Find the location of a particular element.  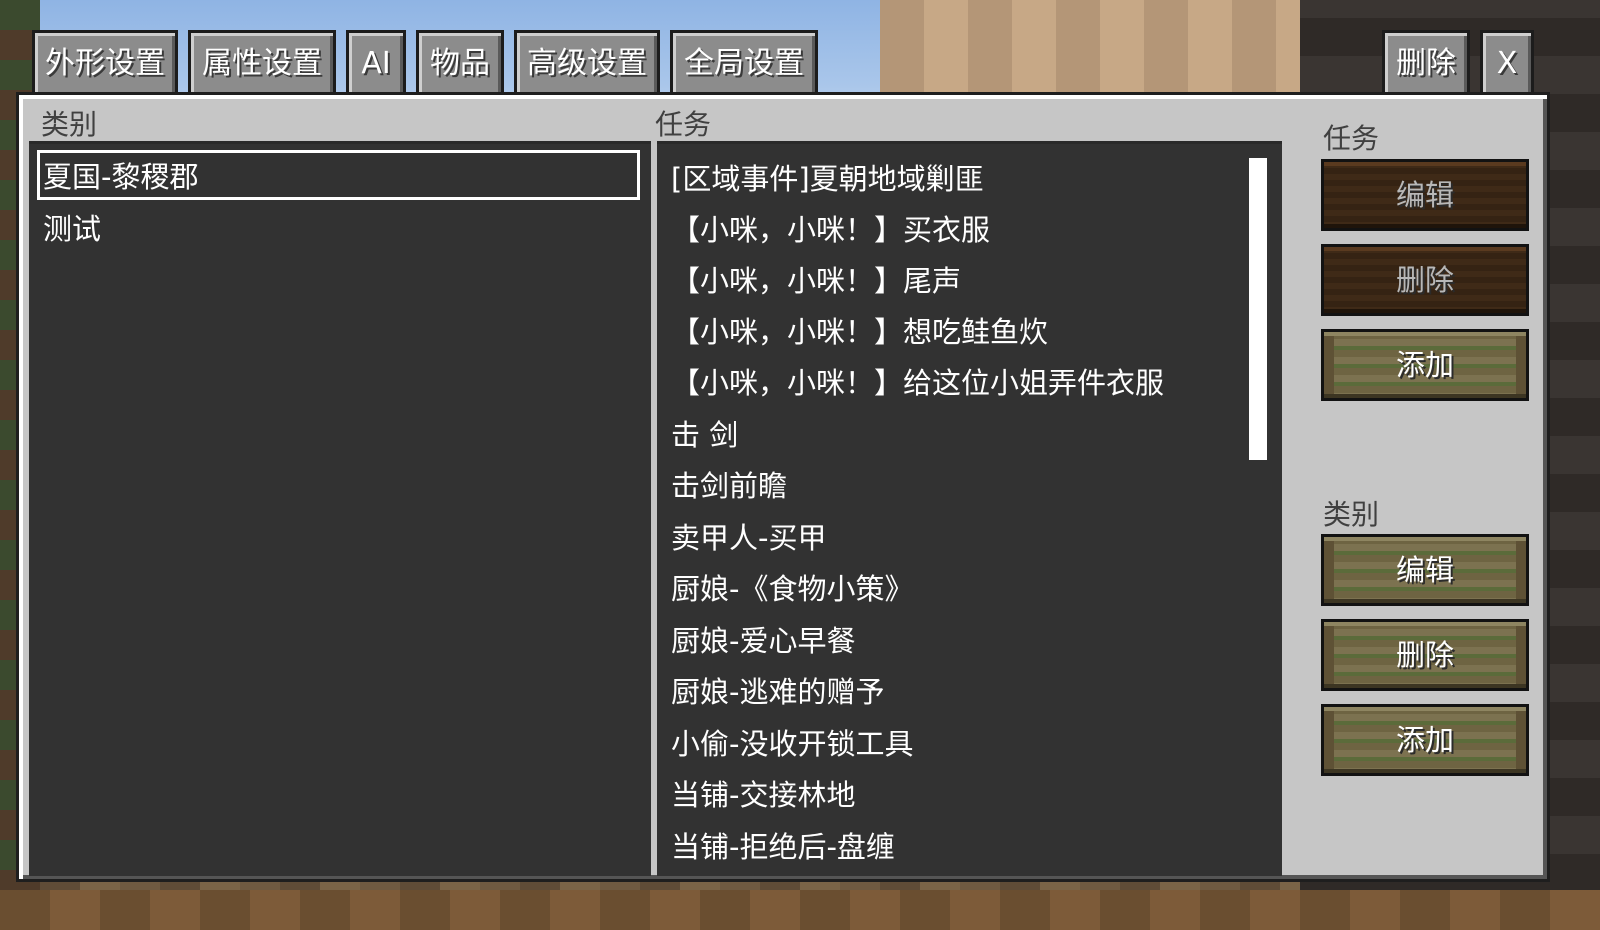

list-item: 小偷-没收开锁工具 is located at coordinates (792, 742).